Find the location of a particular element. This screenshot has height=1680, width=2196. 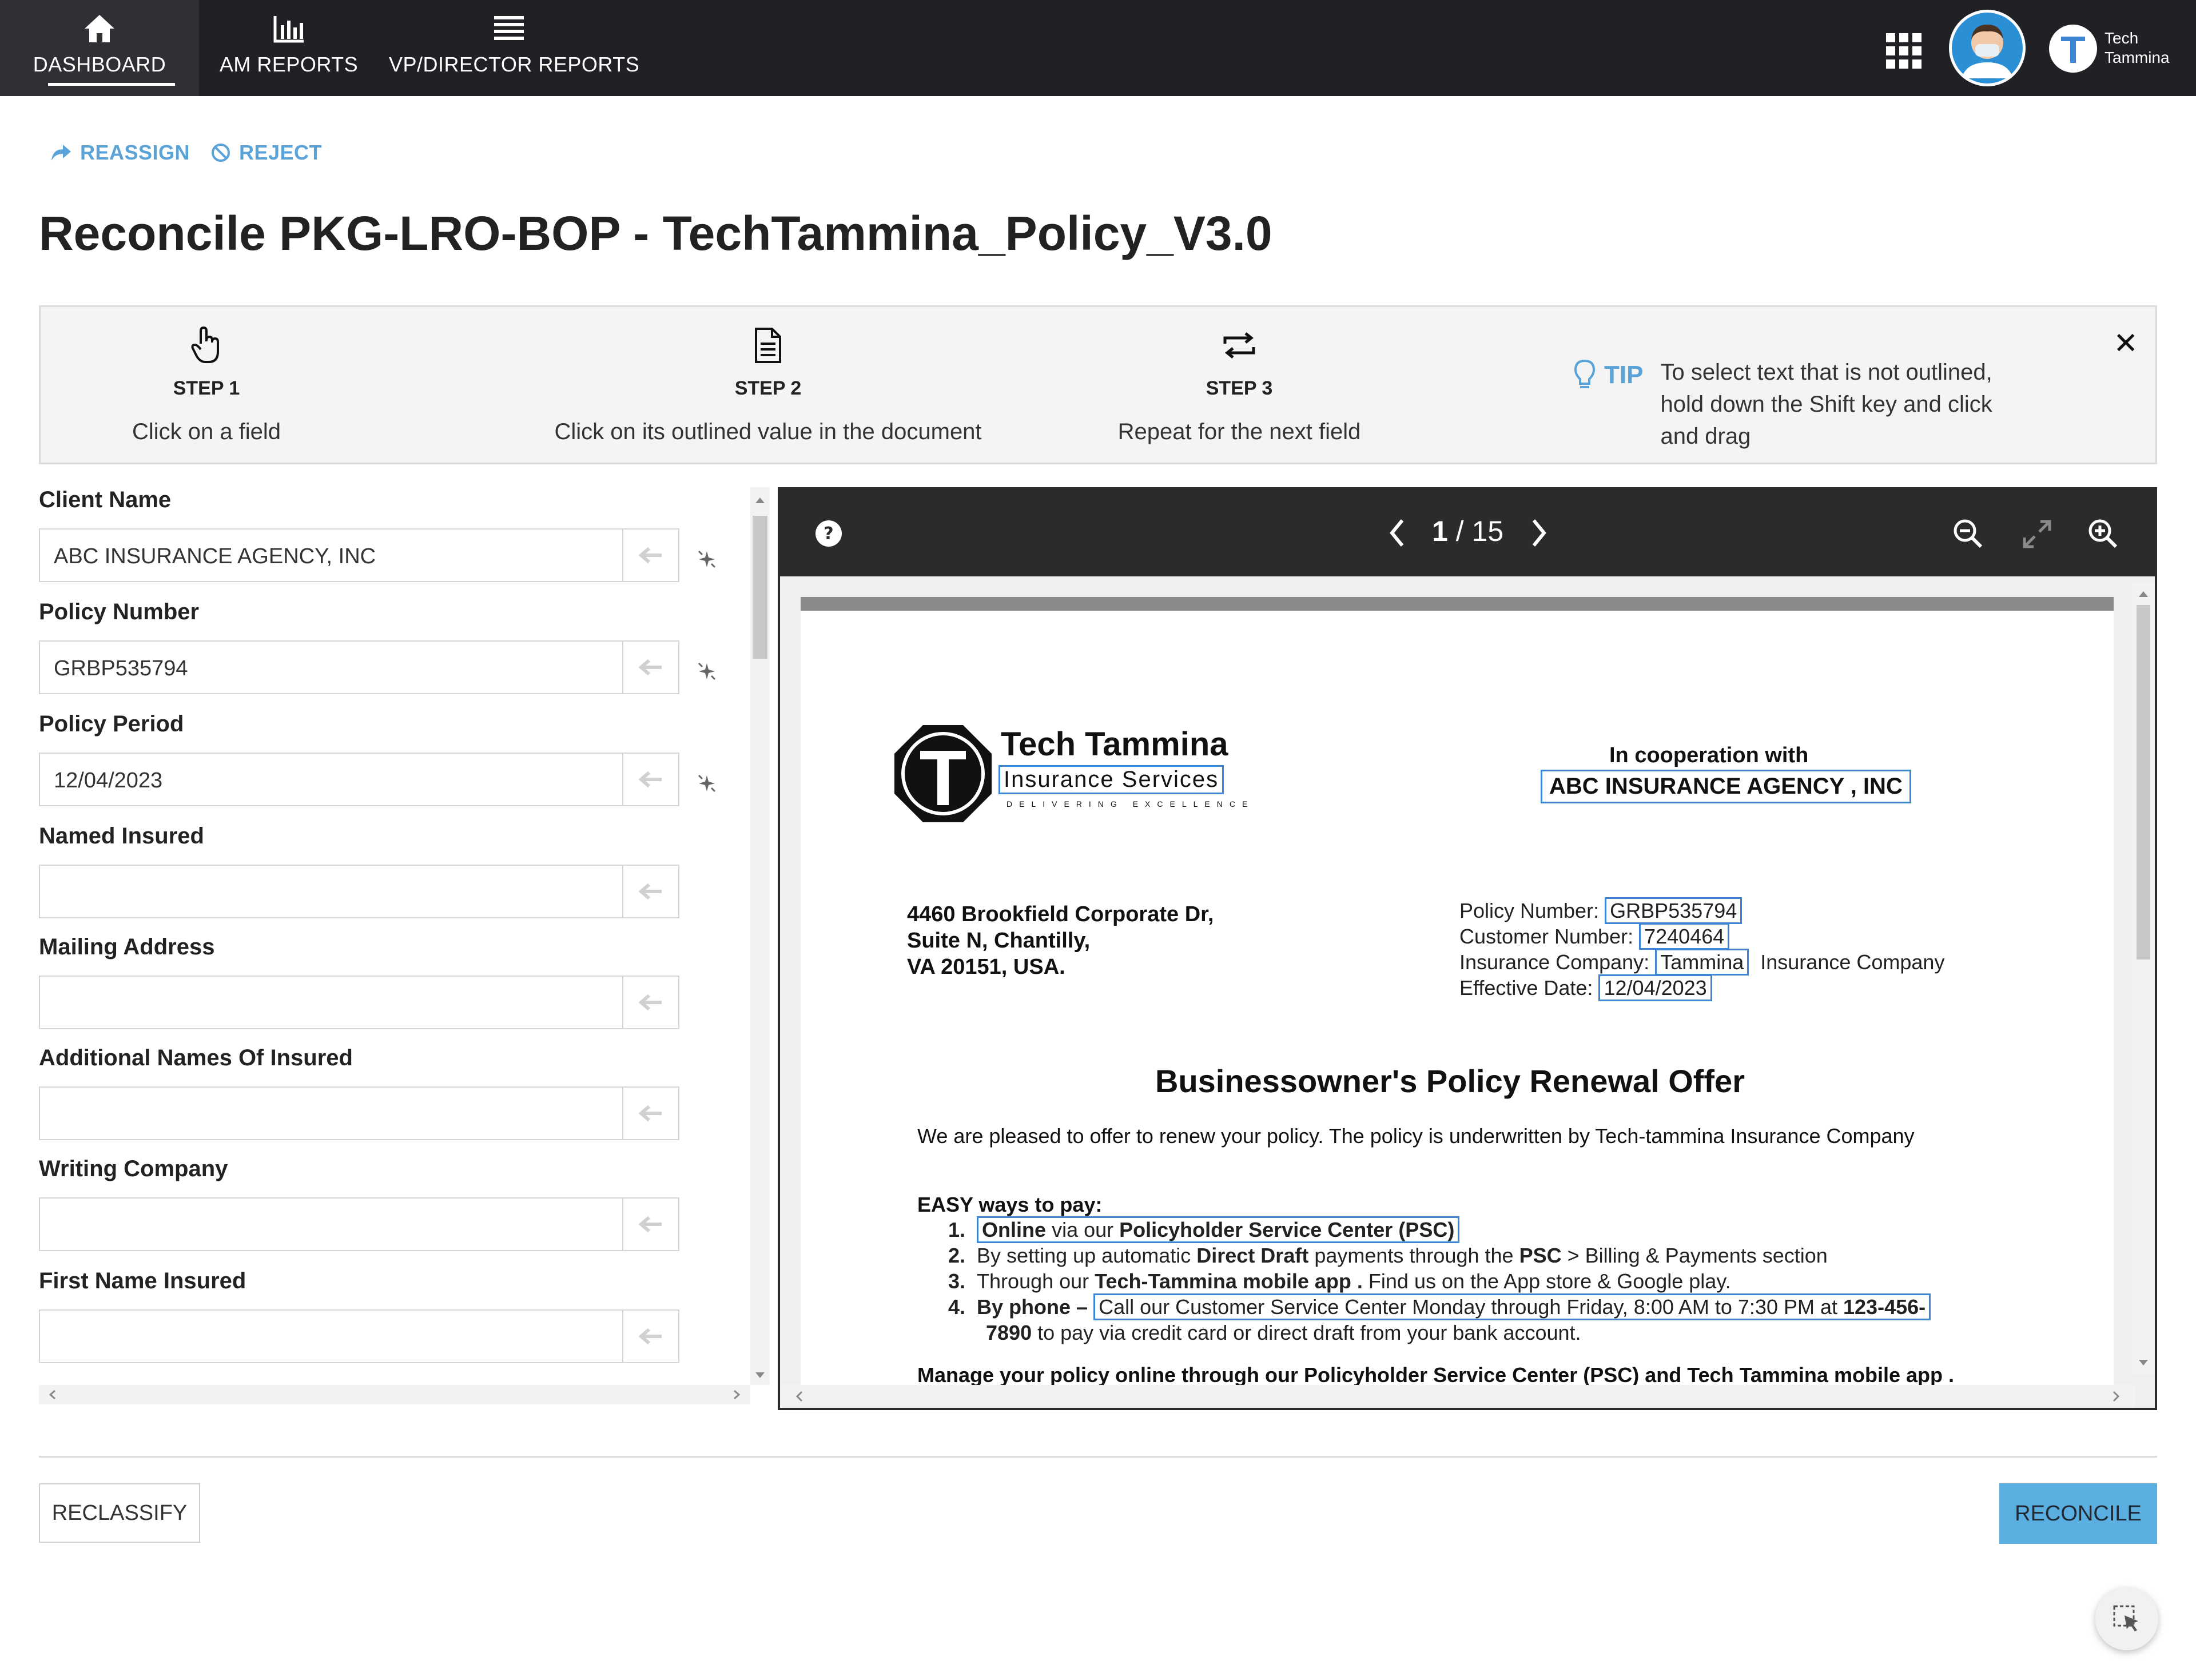

zoom-out-icon is located at coordinates (1968, 535).